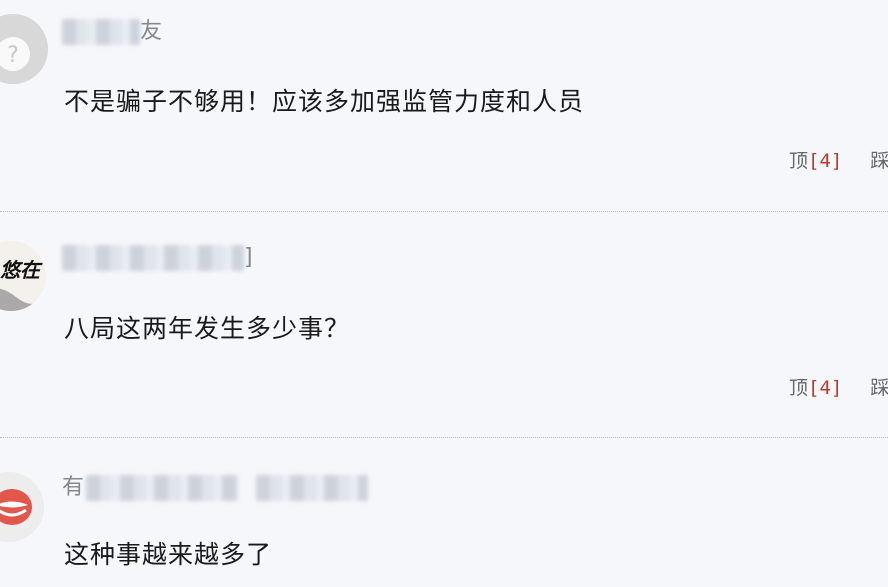 This screenshot has width=888, height=587. What do you see at coordinates (73, 487) in the screenshot?
I see `author-name-prefix: 有` at bounding box center [73, 487].